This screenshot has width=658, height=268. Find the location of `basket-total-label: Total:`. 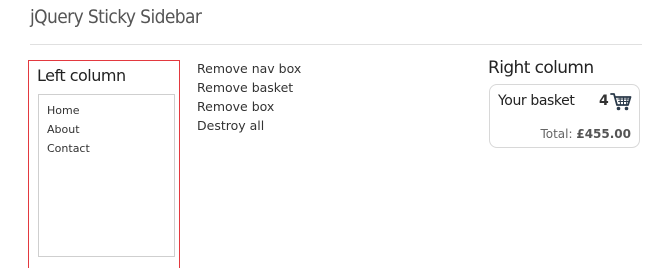

basket-total-label: Total: is located at coordinates (556, 134).